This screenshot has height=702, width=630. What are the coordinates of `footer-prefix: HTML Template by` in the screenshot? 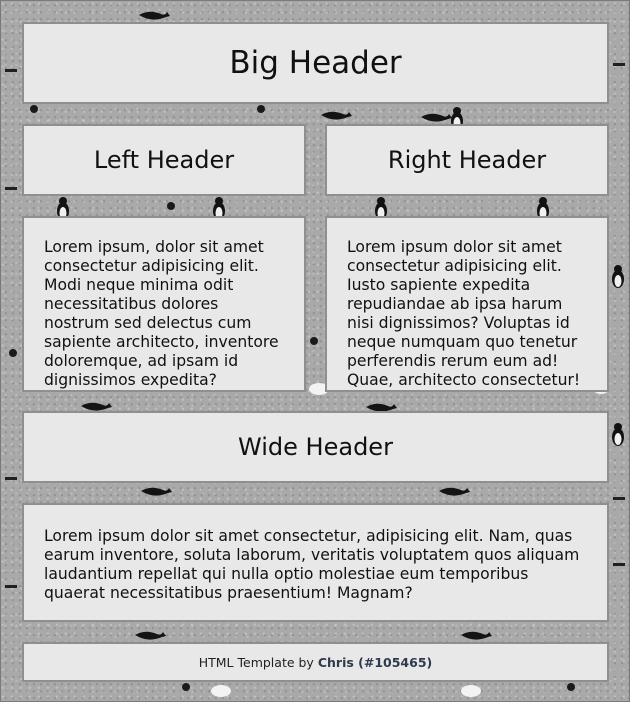 It's located at (256, 662).